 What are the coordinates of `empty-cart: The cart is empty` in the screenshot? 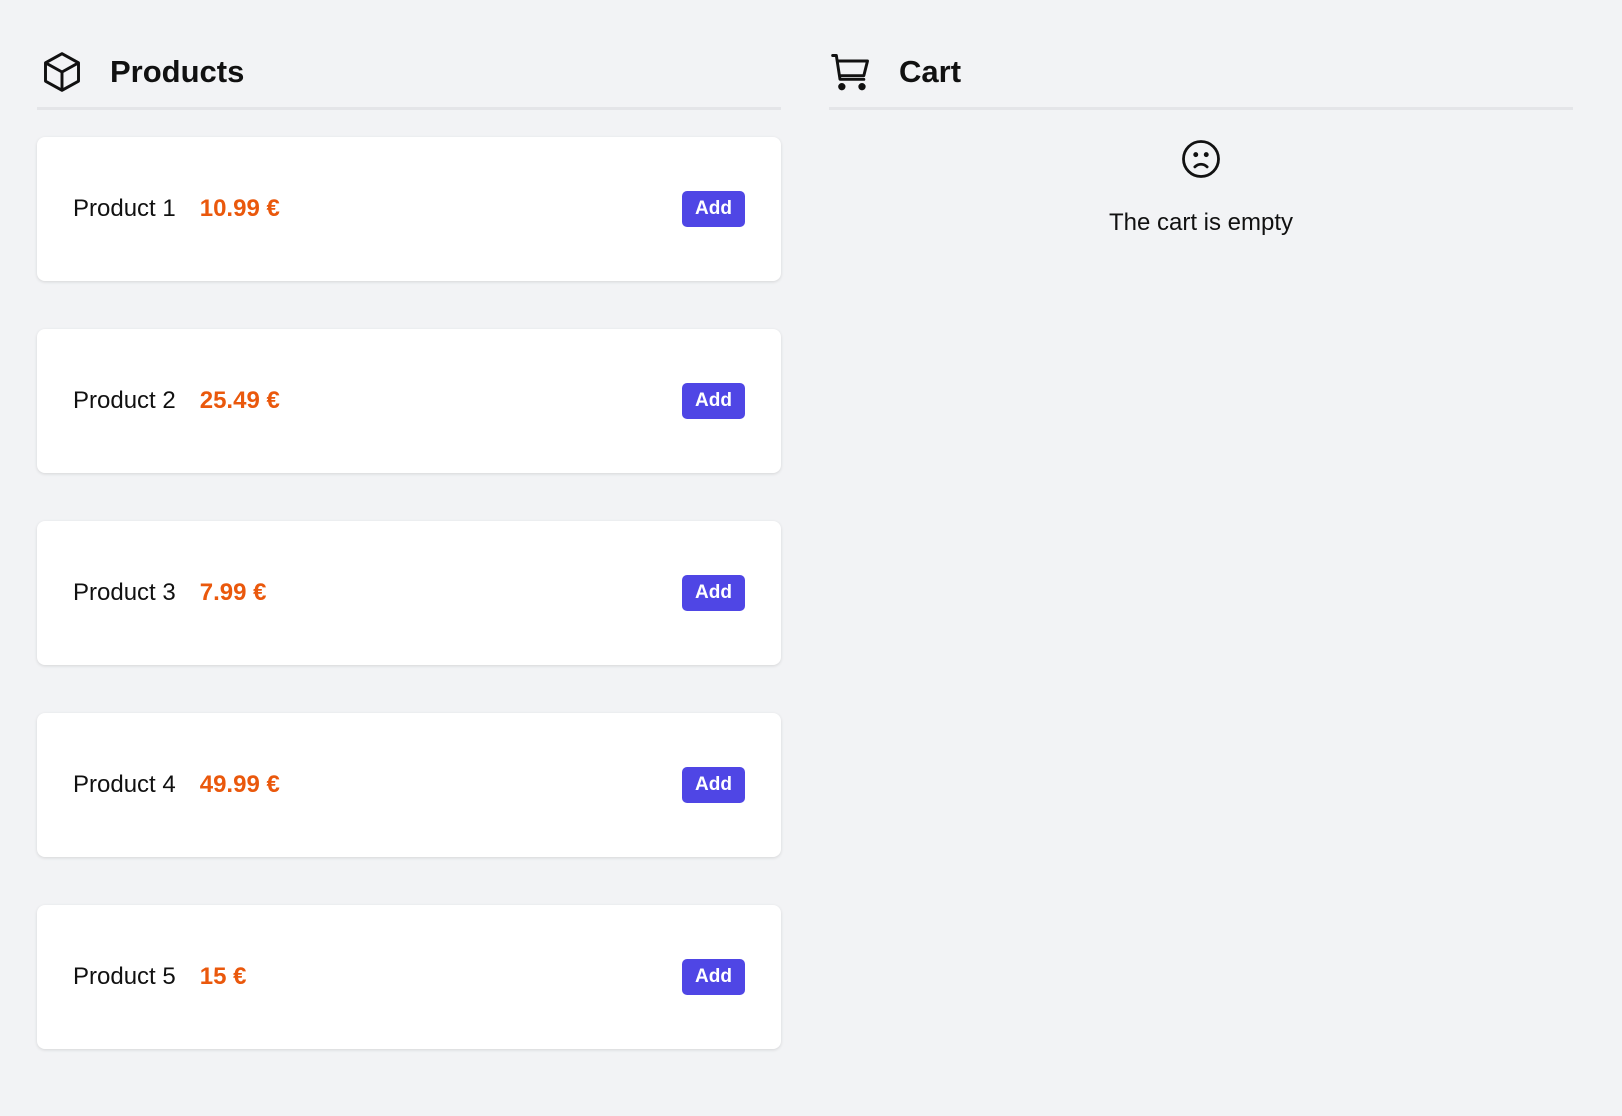 It's located at (1201, 173).